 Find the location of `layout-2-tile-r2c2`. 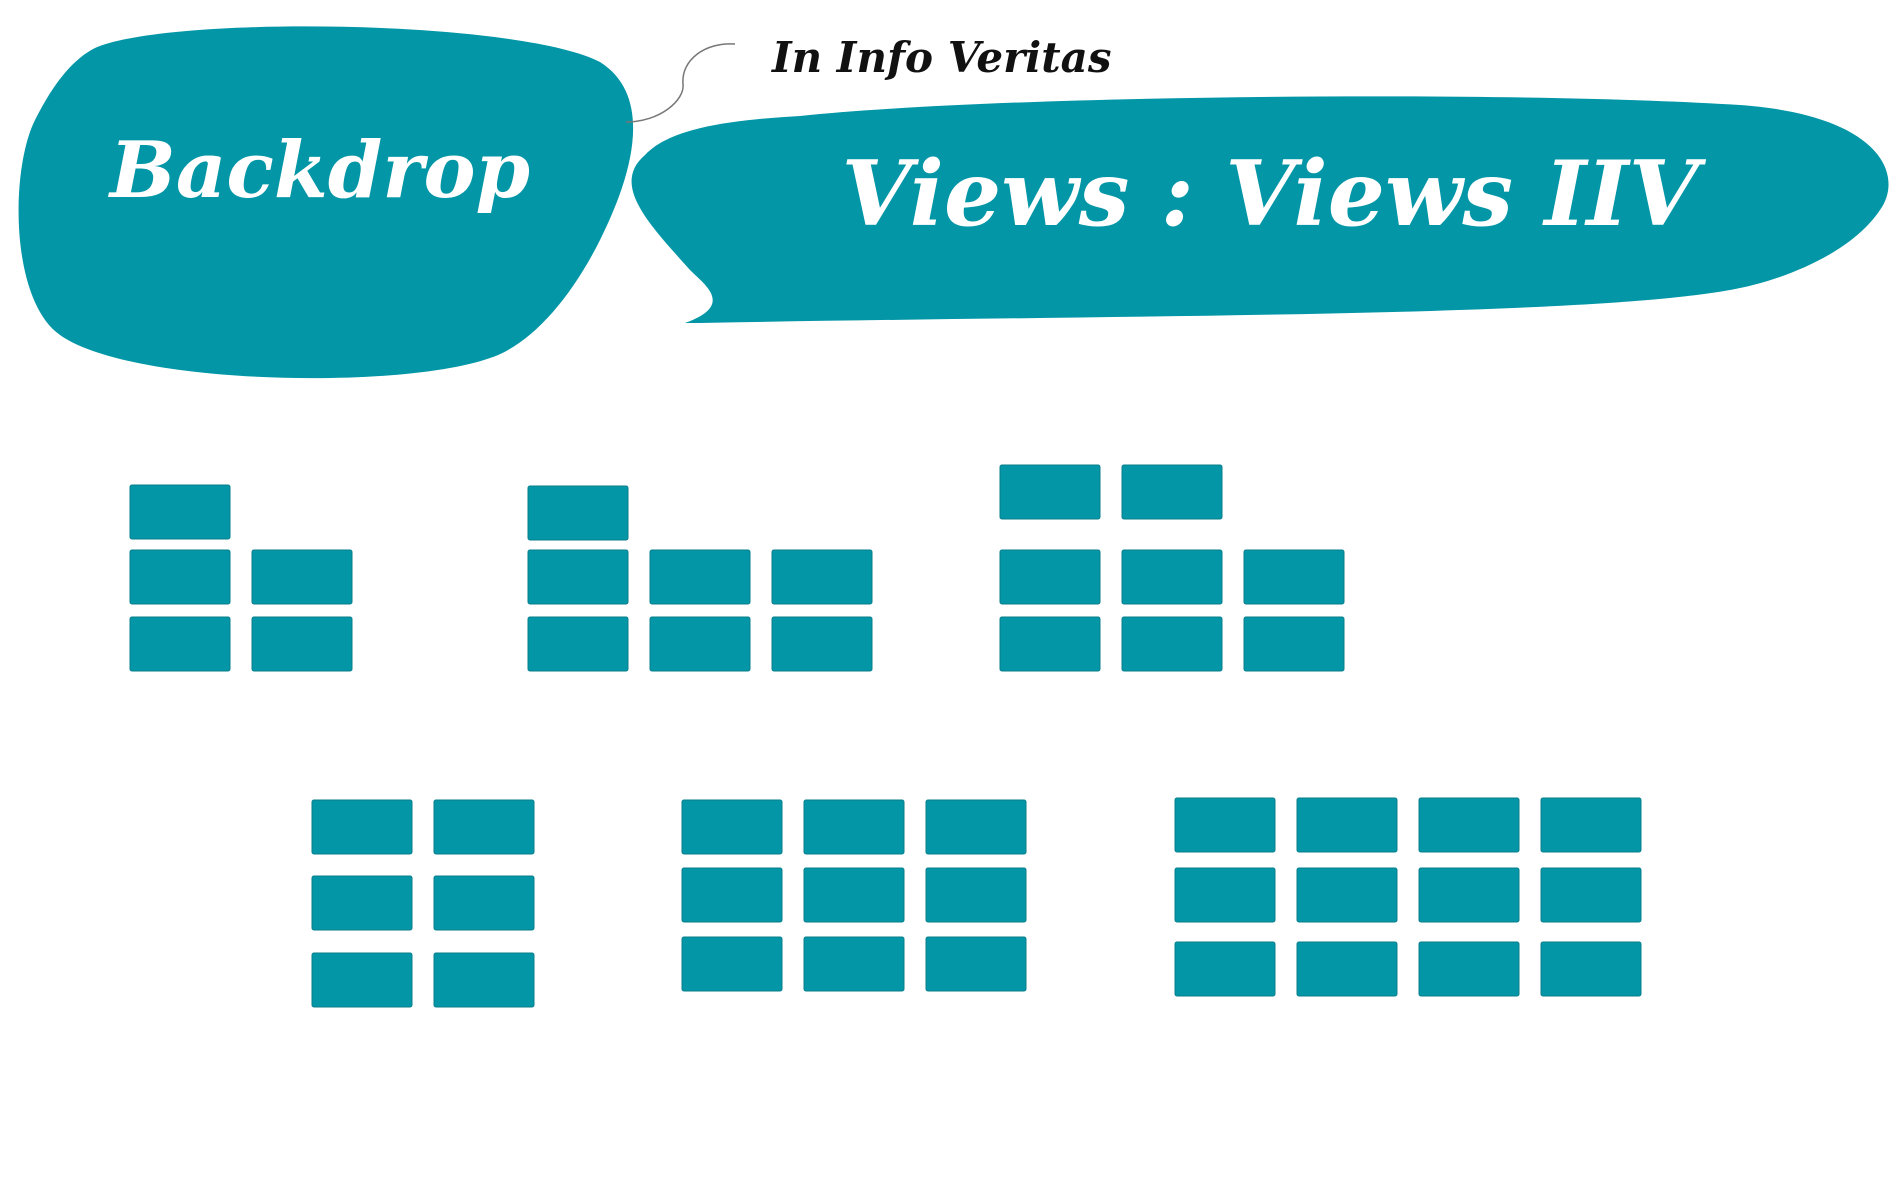

layout-2-tile-r2c2 is located at coordinates (700, 577).